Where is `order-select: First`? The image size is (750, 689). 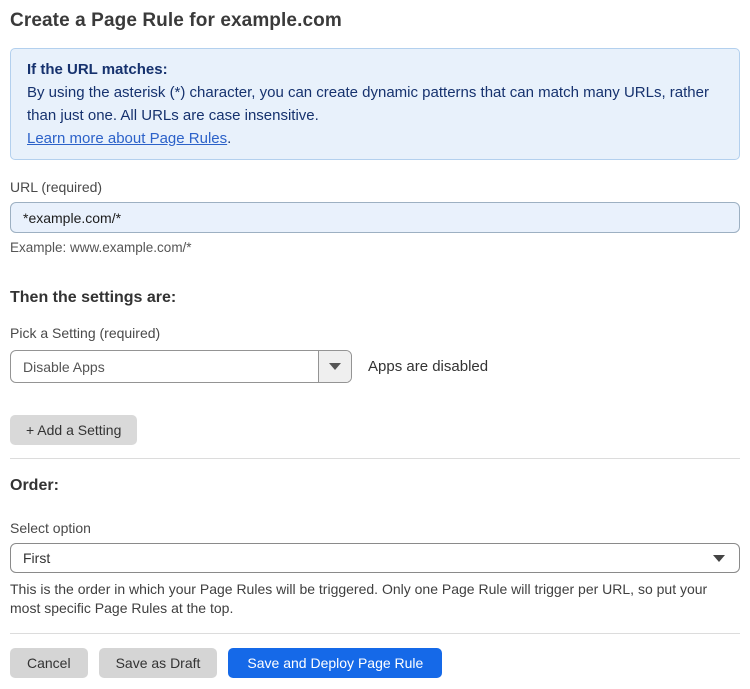 order-select: First is located at coordinates (375, 558).